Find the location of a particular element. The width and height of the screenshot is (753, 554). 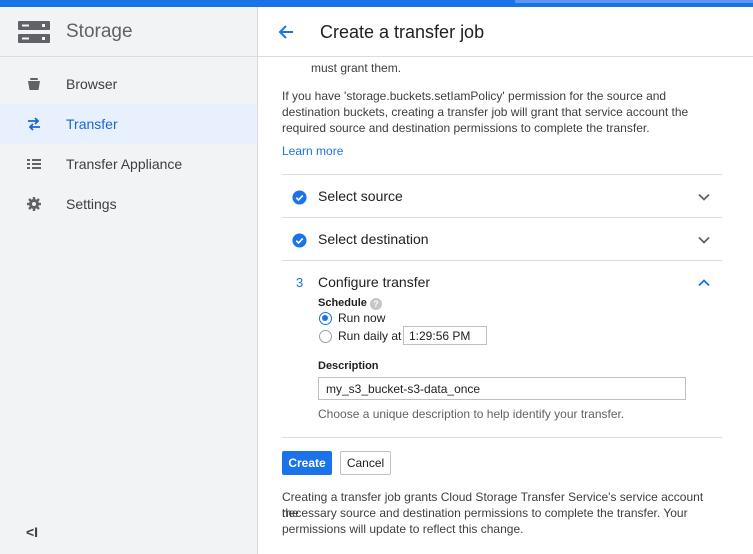

top-app-bar is located at coordinates (376, 3).